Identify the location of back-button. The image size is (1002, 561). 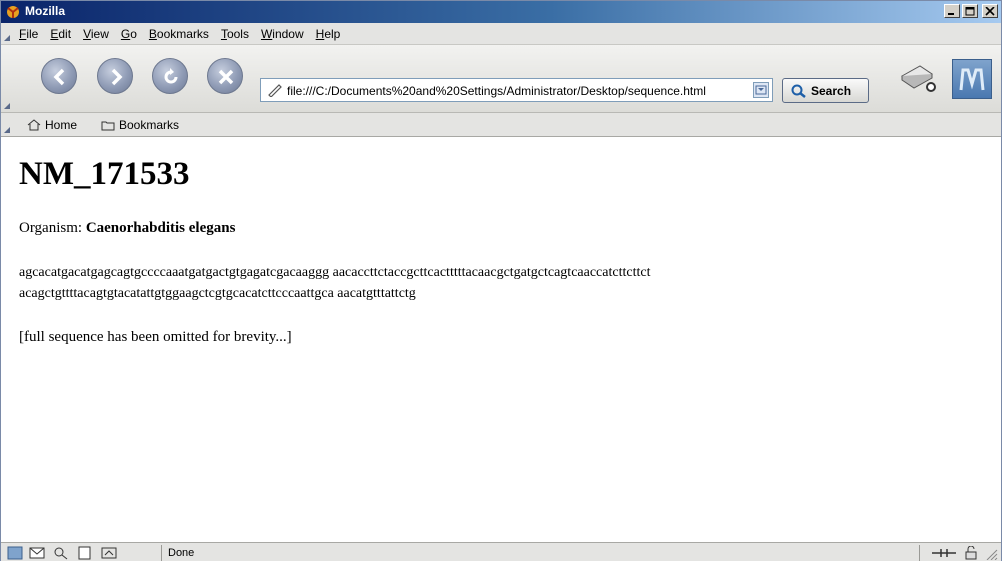
(59, 76).